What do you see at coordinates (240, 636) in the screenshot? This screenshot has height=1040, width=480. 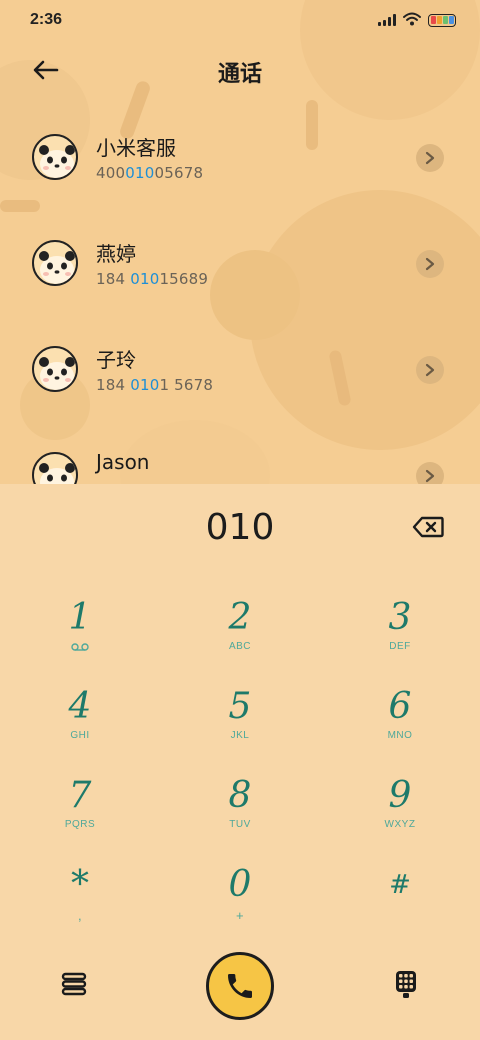 I see `key-2: 2 ABC` at bounding box center [240, 636].